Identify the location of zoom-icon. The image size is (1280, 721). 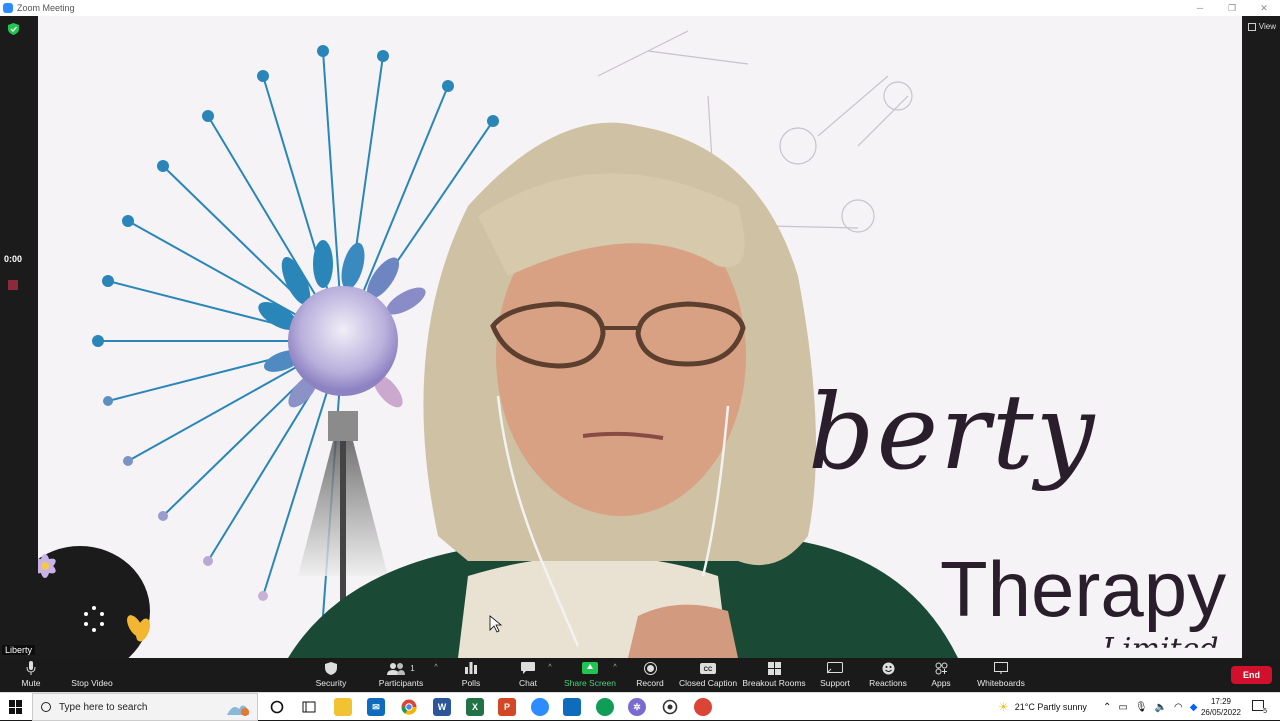
(540, 707).